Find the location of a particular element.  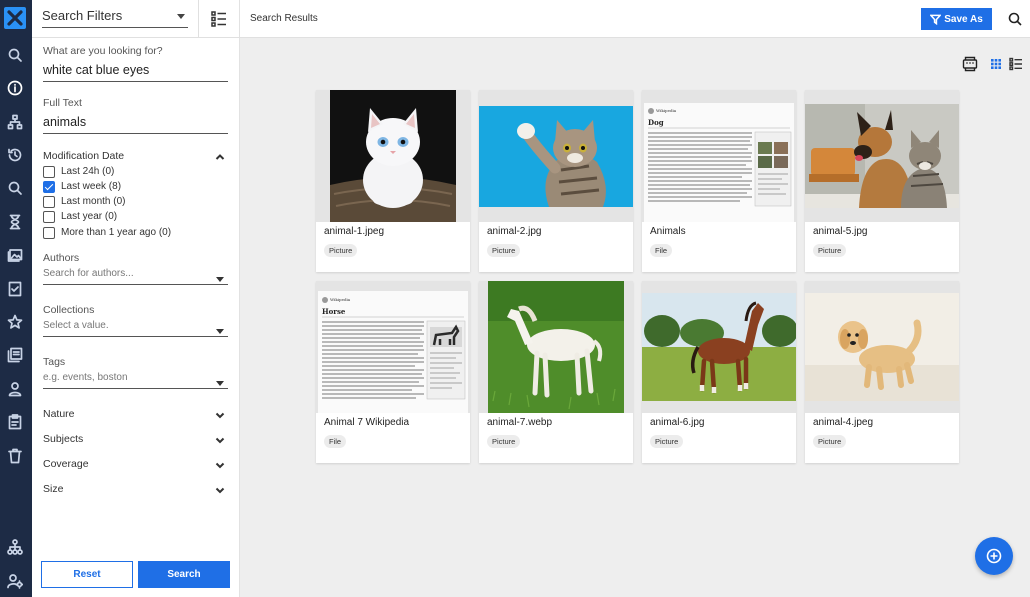

trash-icon is located at coordinates (15, 456).